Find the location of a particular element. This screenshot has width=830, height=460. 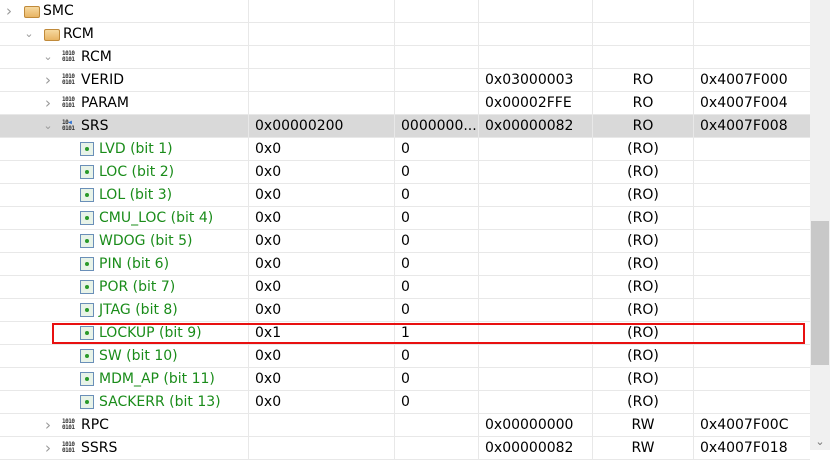

name-cell: LVD (bit 1) is located at coordinates (124, 149).